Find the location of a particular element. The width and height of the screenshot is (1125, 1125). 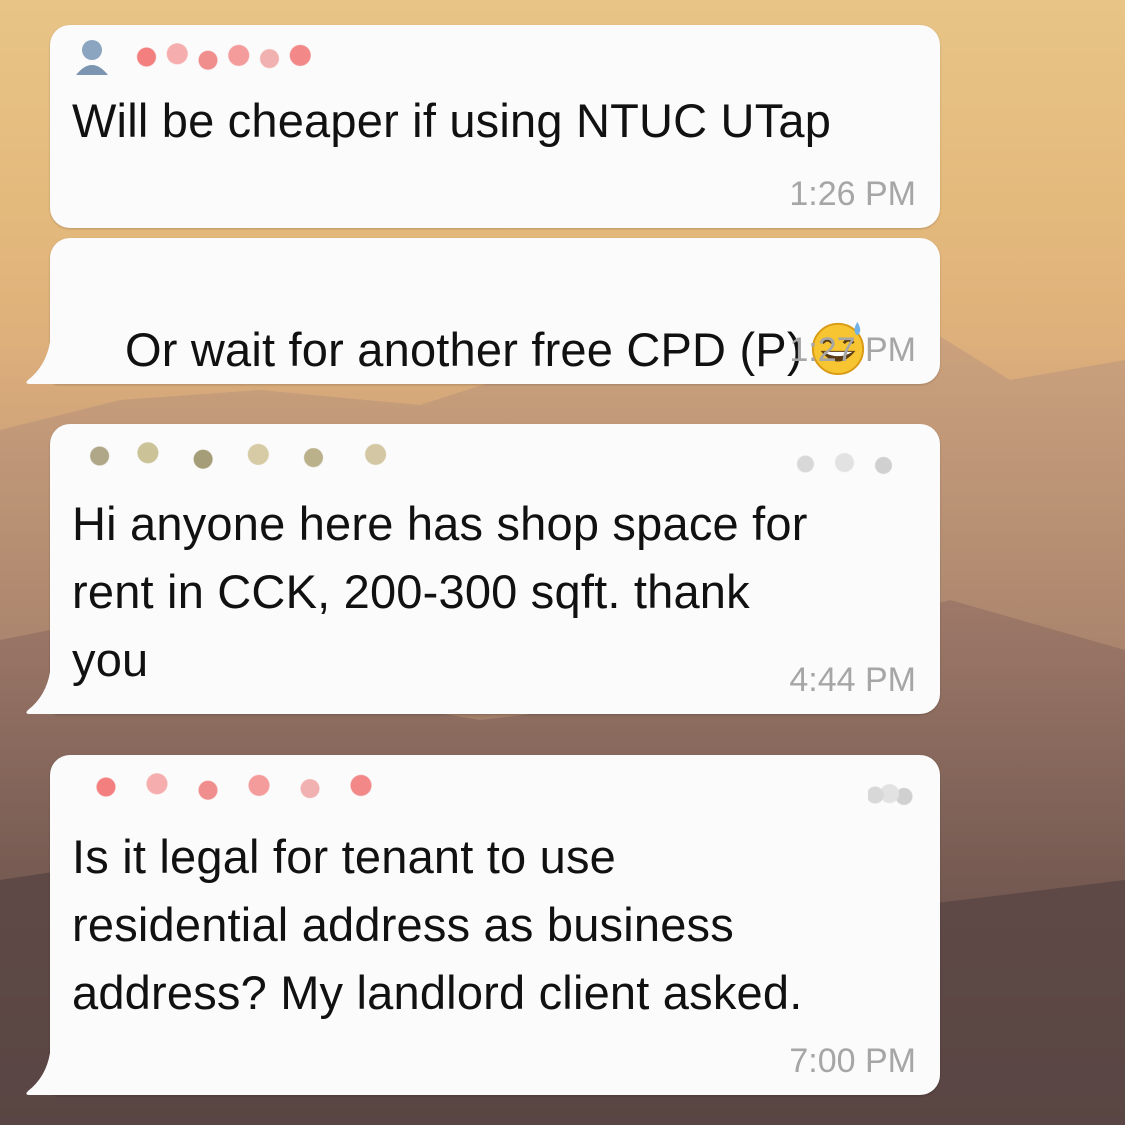

message-text-content: Or wait for another free CPD (P) is located at coordinates (464, 349).